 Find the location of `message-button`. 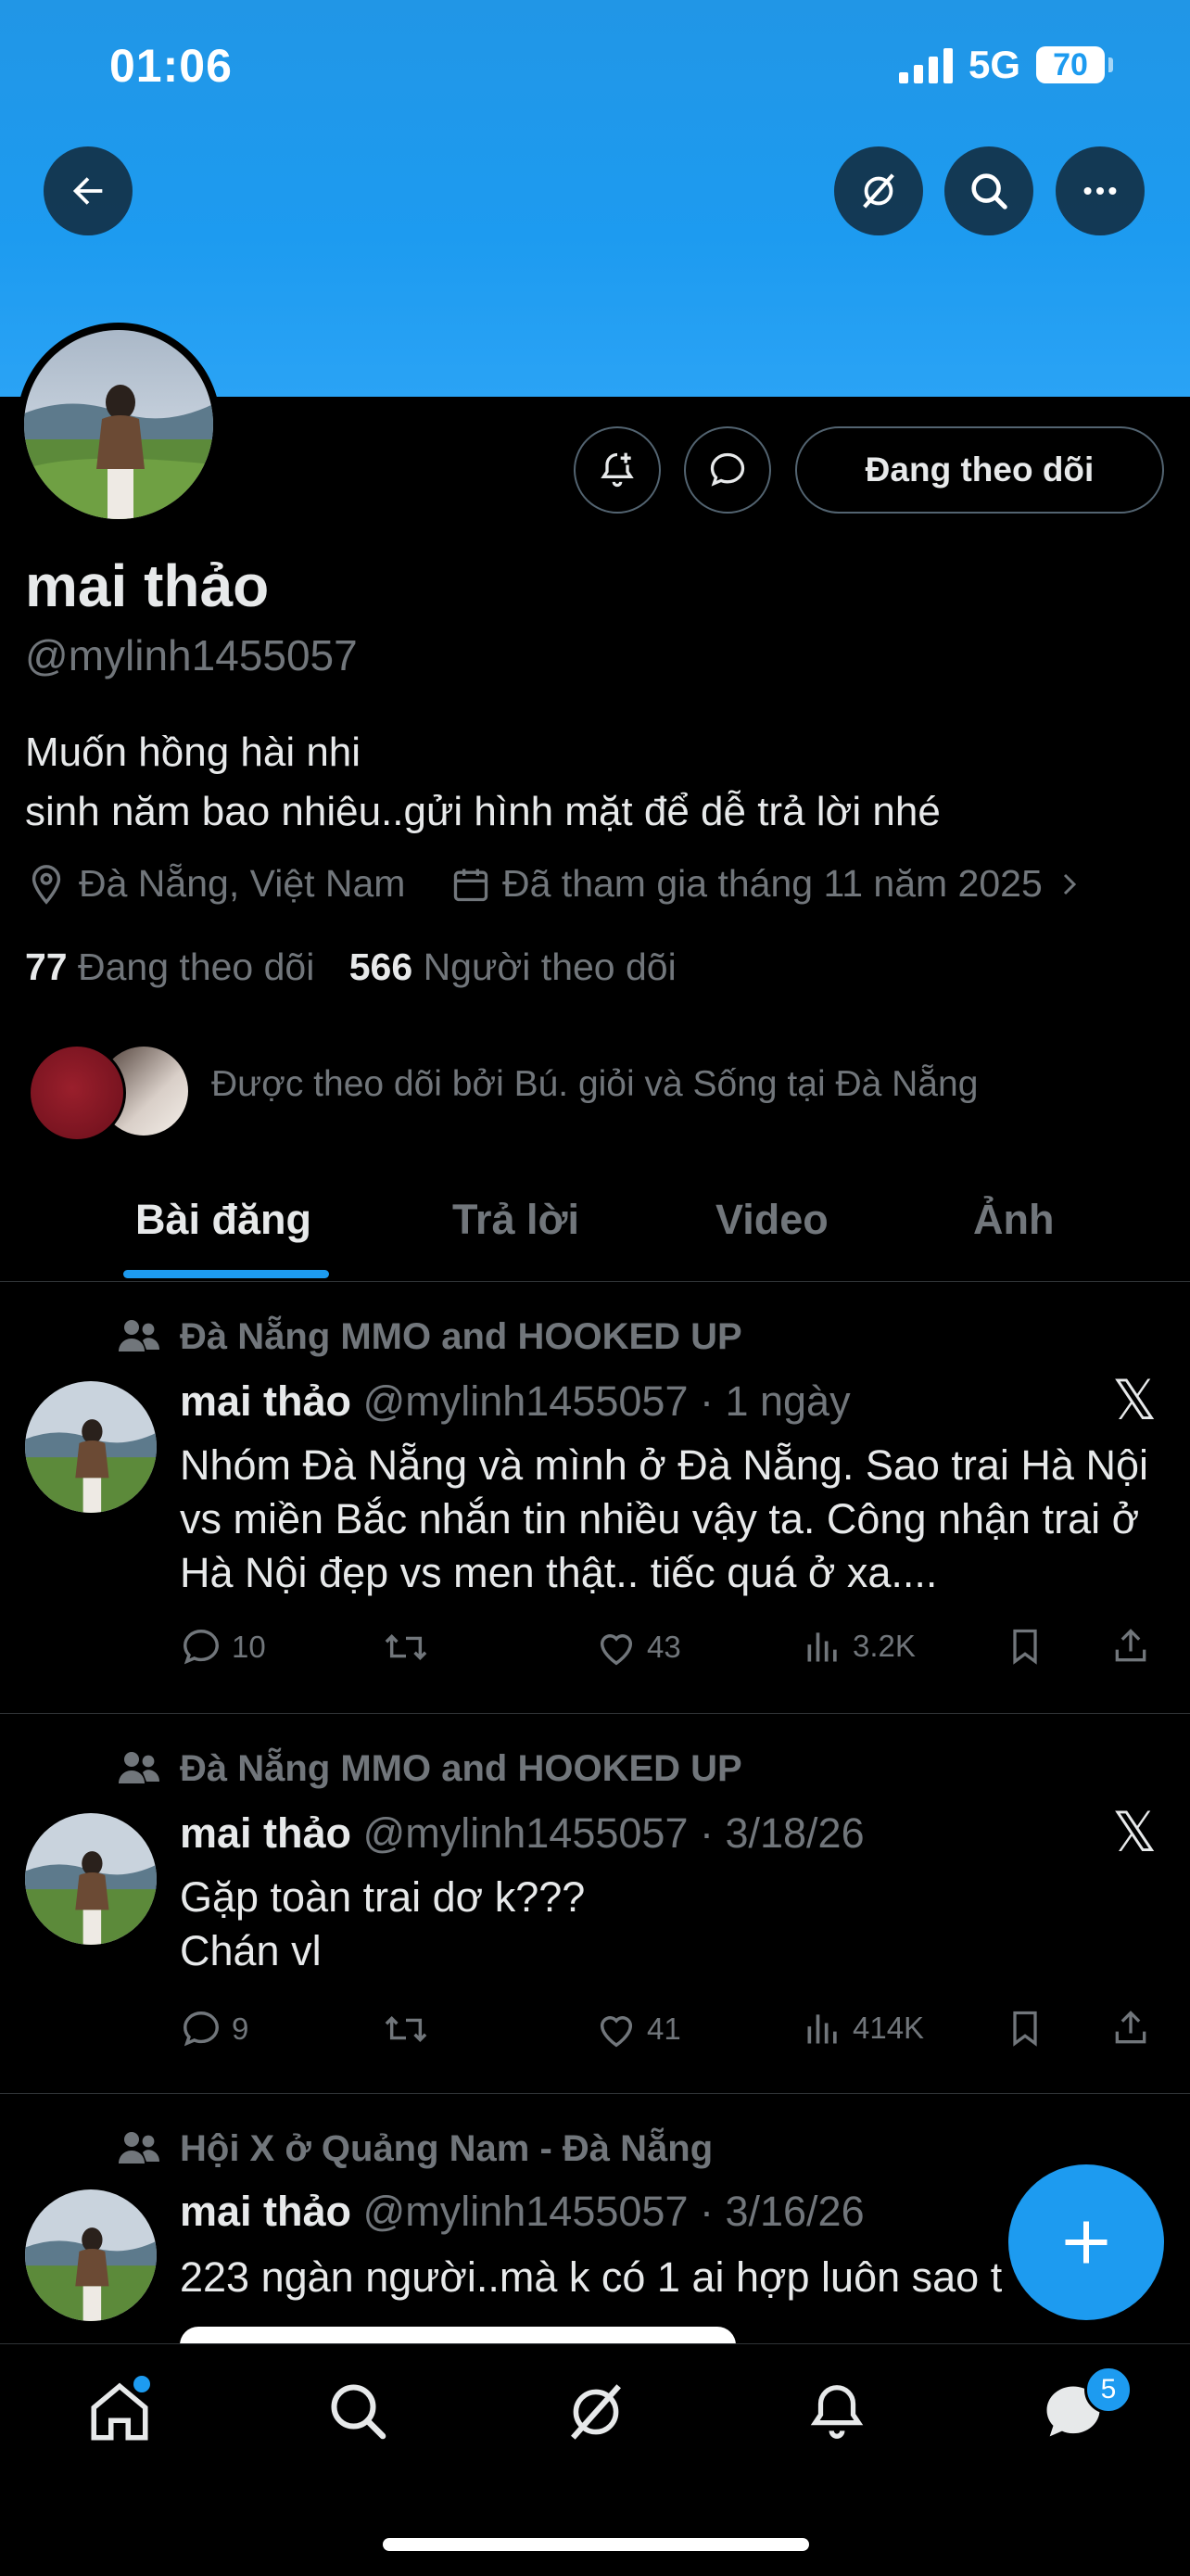

message-button is located at coordinates (727, 470).